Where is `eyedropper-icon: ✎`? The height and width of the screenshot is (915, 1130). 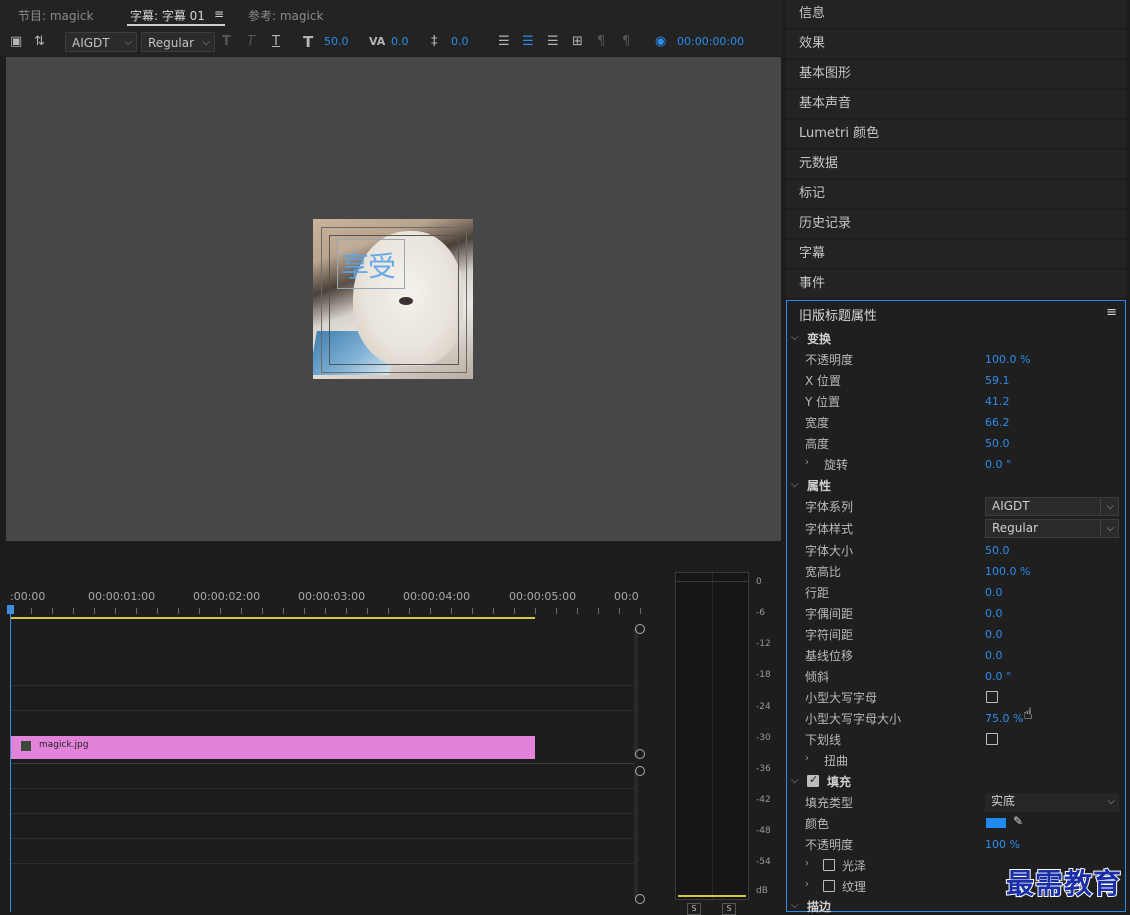 eyedropper-icon: ✎ is located at coordinates (1018, 821).